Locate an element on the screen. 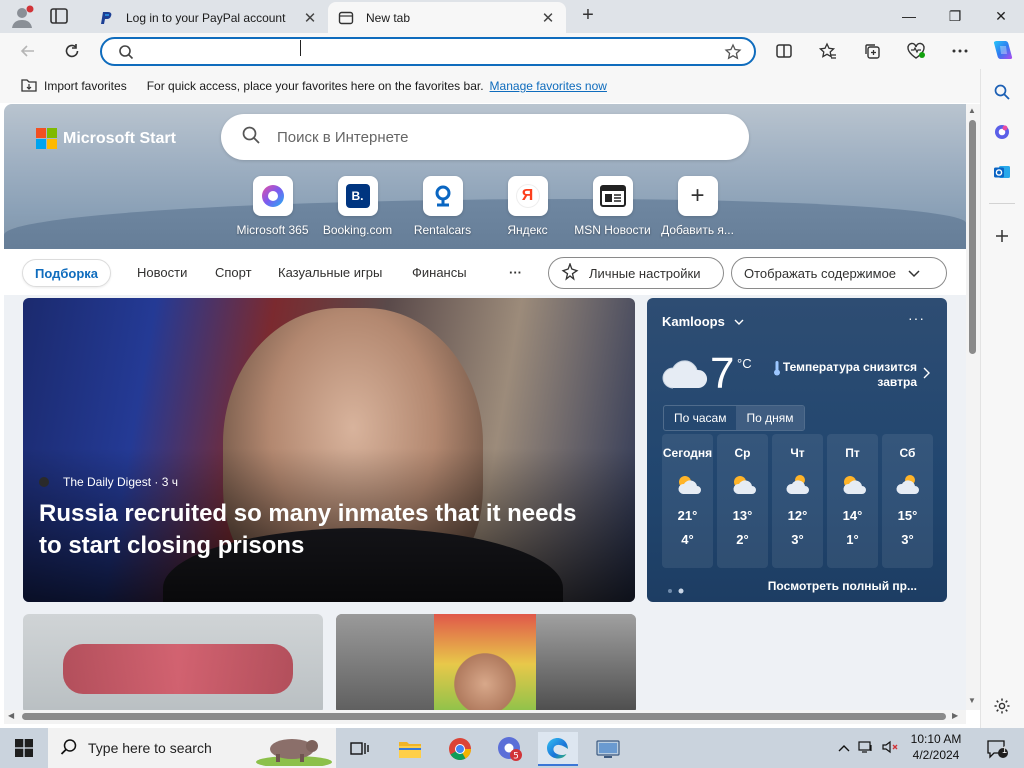 This screenshot has width=1024, height=768. network-icon is located at coordinates (866, 748).